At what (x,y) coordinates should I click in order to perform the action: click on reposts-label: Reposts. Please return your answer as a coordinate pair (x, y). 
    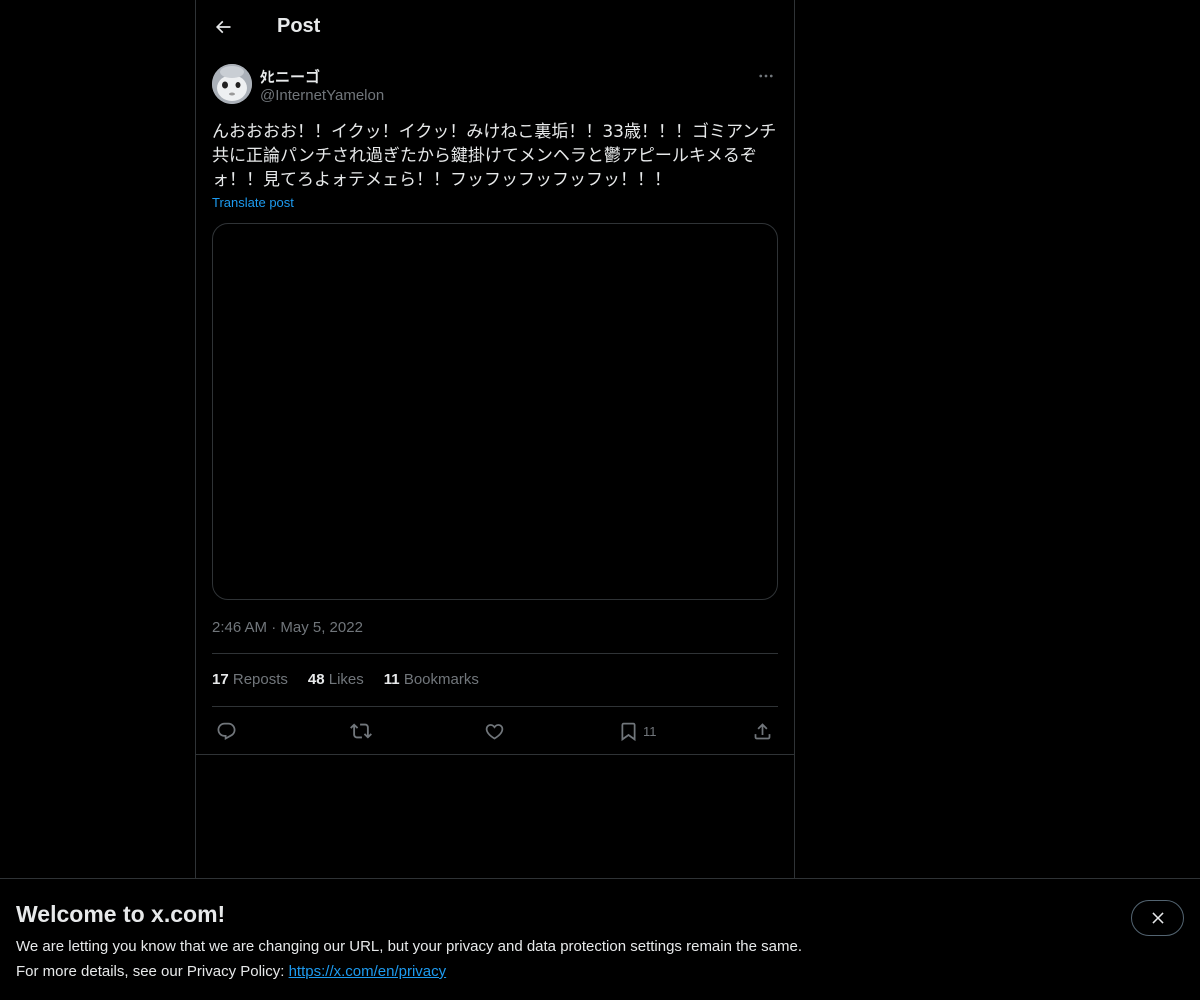
    Looking at the image, I should click on (260, 679).